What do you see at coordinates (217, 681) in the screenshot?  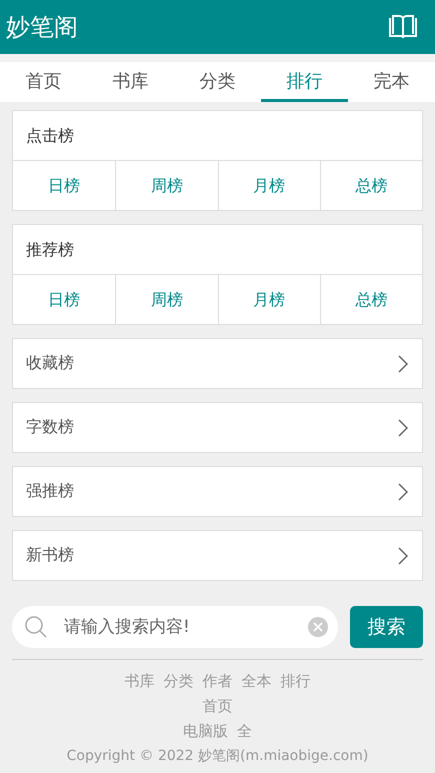 I see `footer-link: 作者` at bounding box center [217, 681].